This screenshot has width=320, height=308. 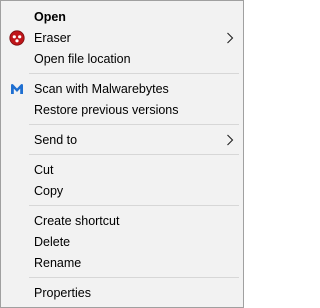 I want to click on menu-item-label: Eraser, so click(x=52, y=38).